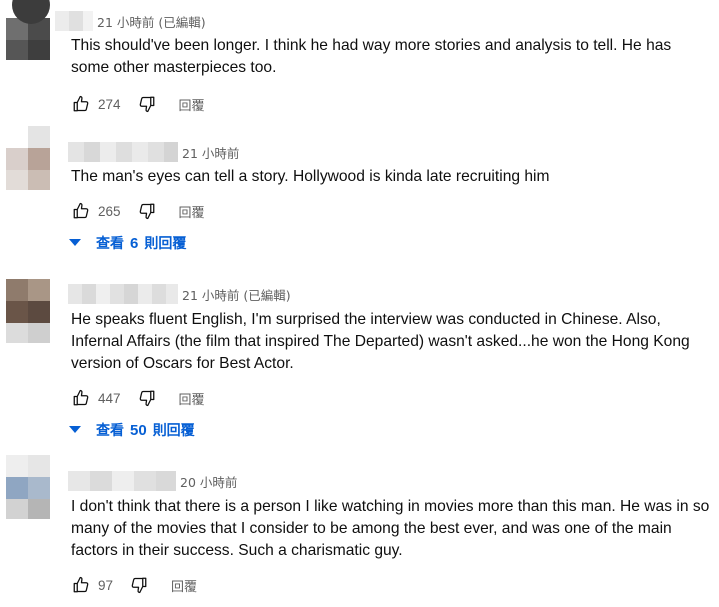  What do you see at coordinates (109, 211) in the screenshot?
I see `like-count: 265` at bounding box center [109, 211].